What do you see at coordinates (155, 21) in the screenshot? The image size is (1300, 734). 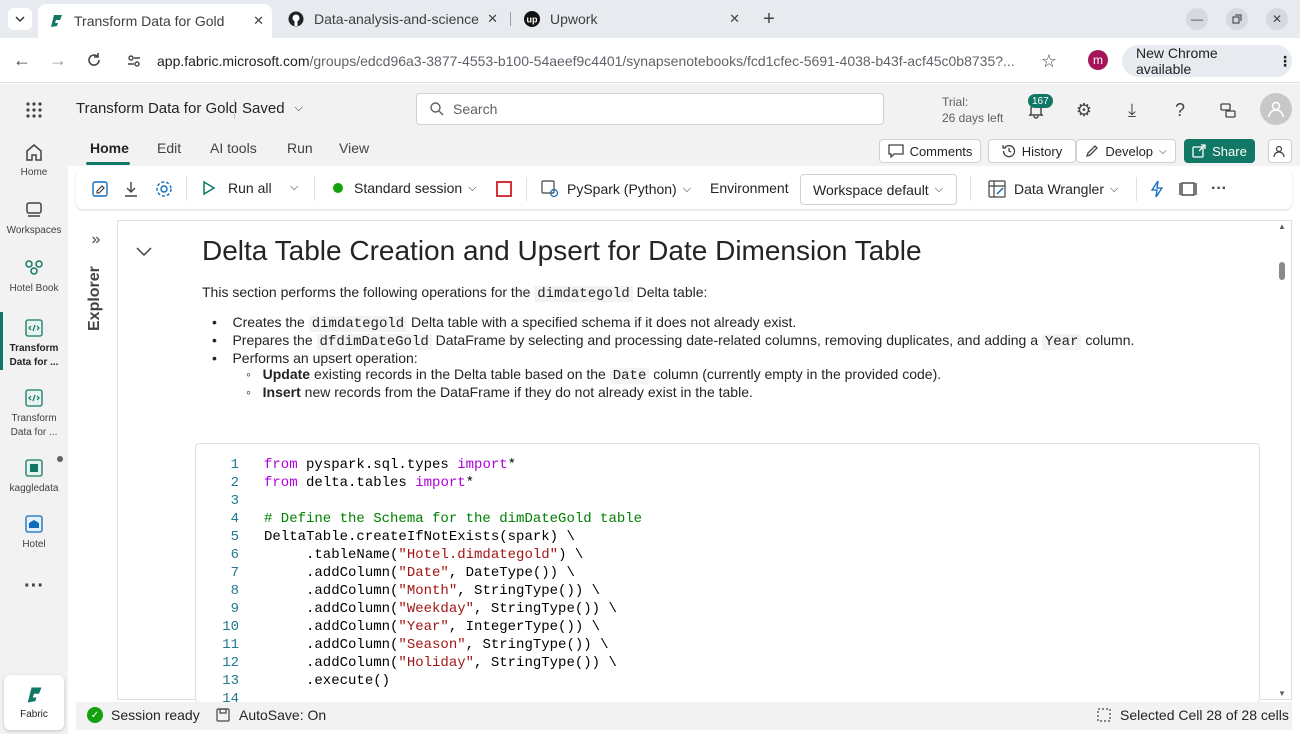 I see `tab-transform-data: Transform Data for Gold ✕` at bounding box center [155, 21].